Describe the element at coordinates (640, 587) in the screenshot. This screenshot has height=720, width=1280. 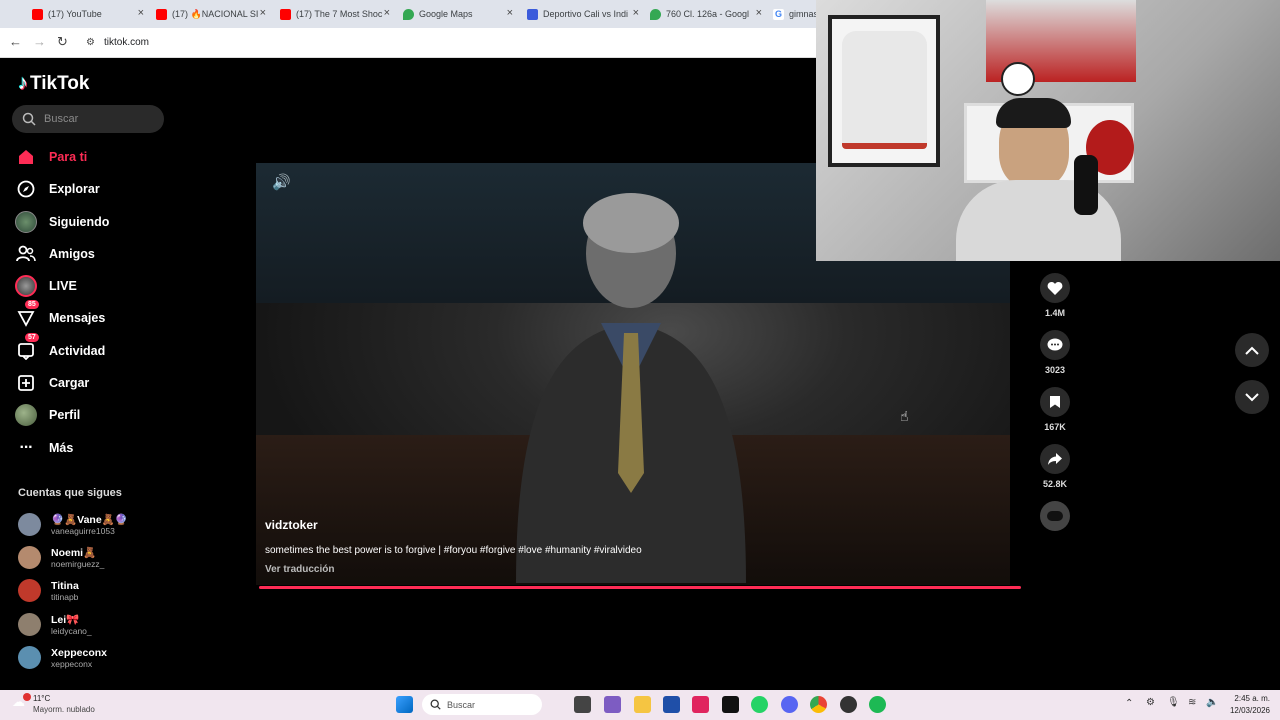
I see `video-progress-bar` at that location.